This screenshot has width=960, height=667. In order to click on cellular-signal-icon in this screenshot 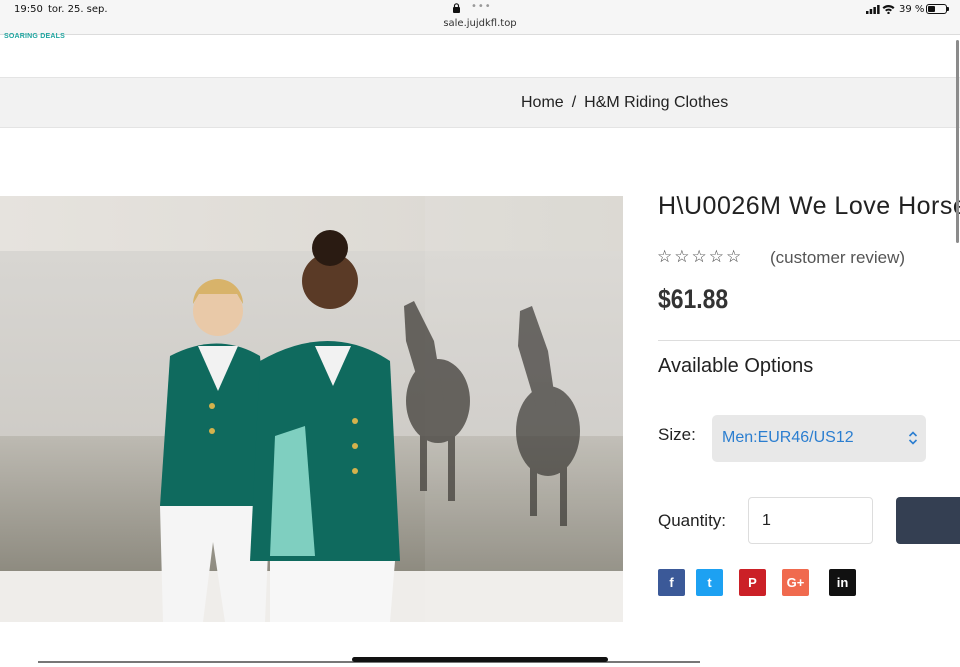, I will do `click(873, 9)`.